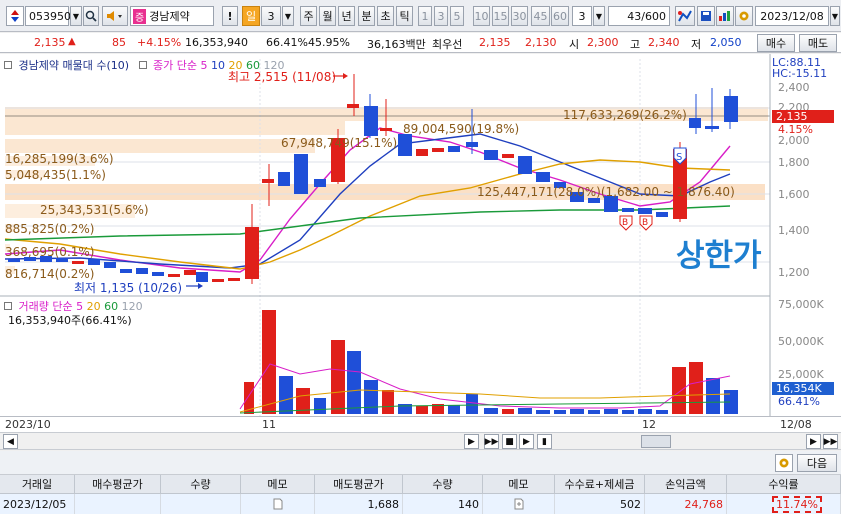 Image resolution: width=841 pixels, height=514 pixels. I want to click on cell-buy-memo, so click(278, 504).